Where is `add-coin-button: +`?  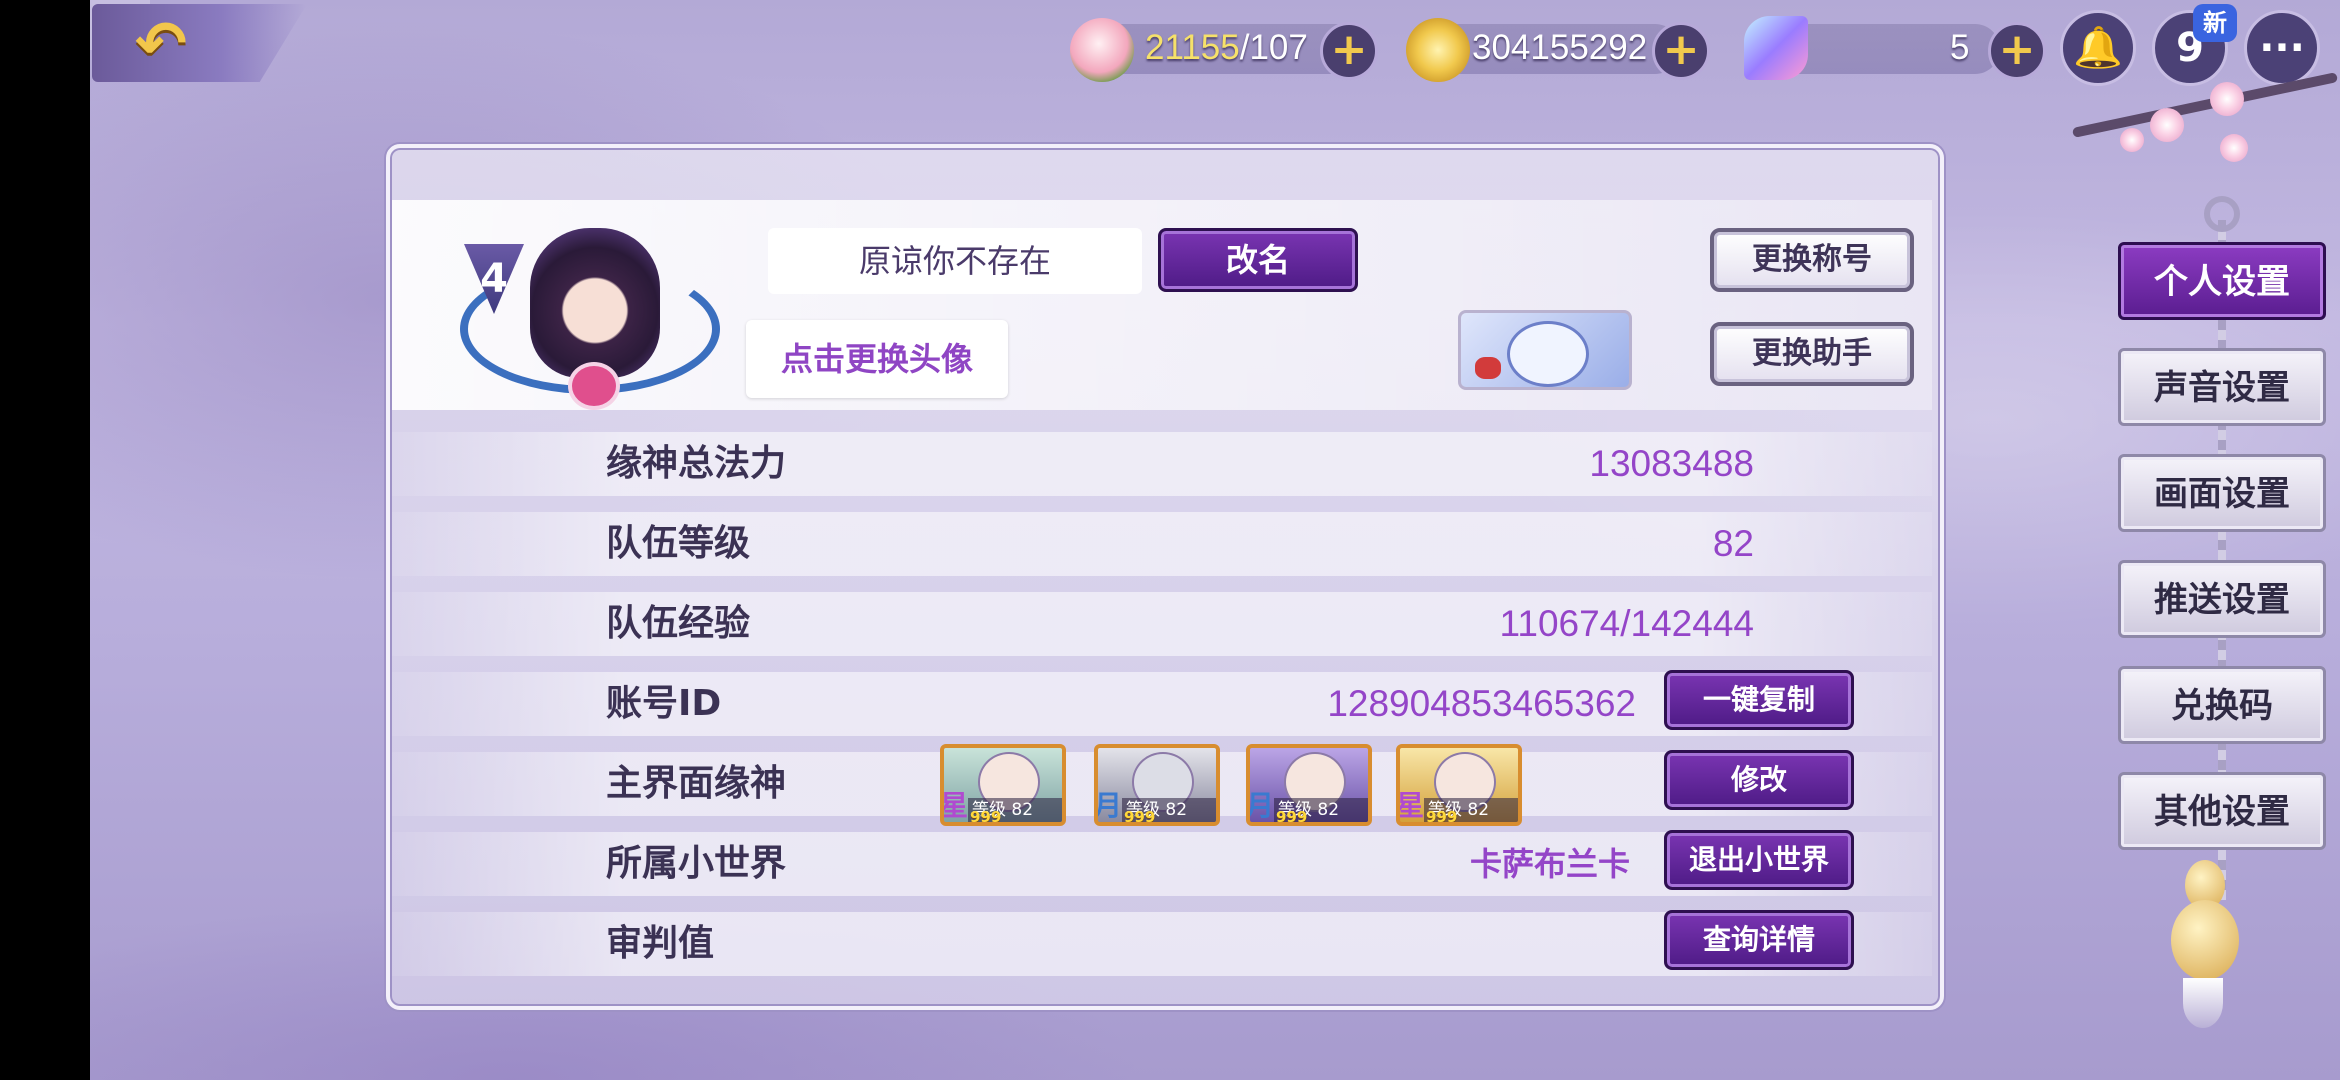
add-coin-button: + is located at coordinates (1681, 51).